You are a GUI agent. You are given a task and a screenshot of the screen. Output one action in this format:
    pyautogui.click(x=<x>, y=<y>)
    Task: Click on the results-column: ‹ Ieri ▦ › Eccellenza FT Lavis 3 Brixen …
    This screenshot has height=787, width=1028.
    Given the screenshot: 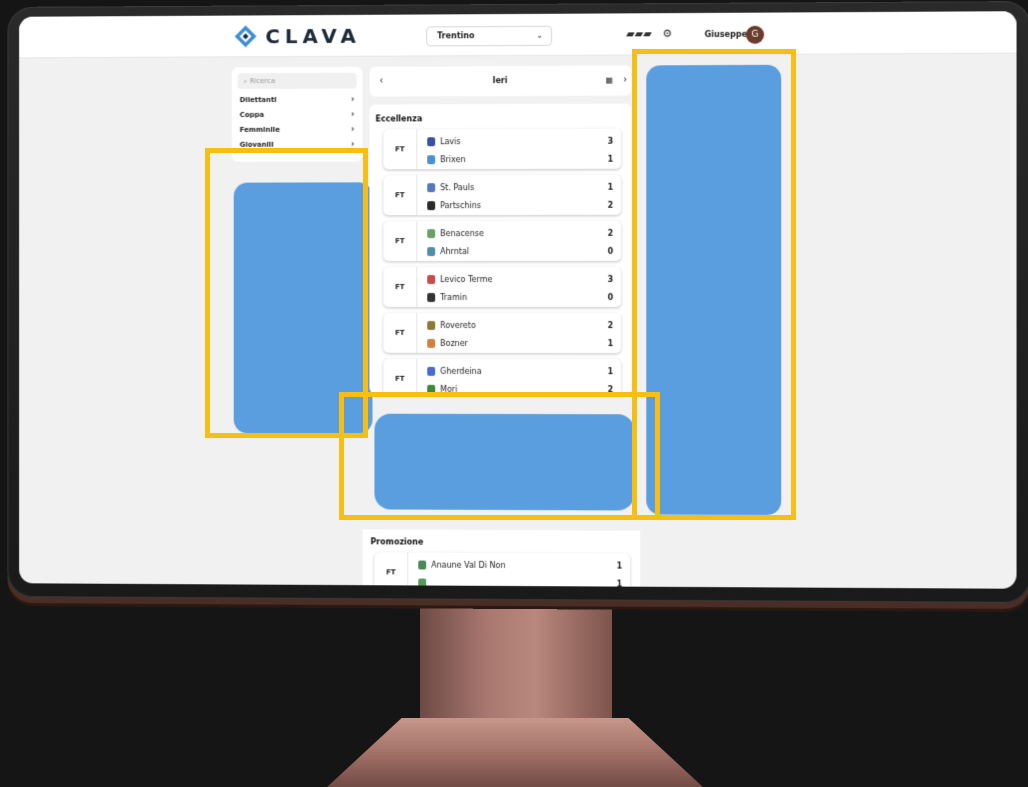 What is the action you would take?
    pyautogui.click(x=500, y=229)
    